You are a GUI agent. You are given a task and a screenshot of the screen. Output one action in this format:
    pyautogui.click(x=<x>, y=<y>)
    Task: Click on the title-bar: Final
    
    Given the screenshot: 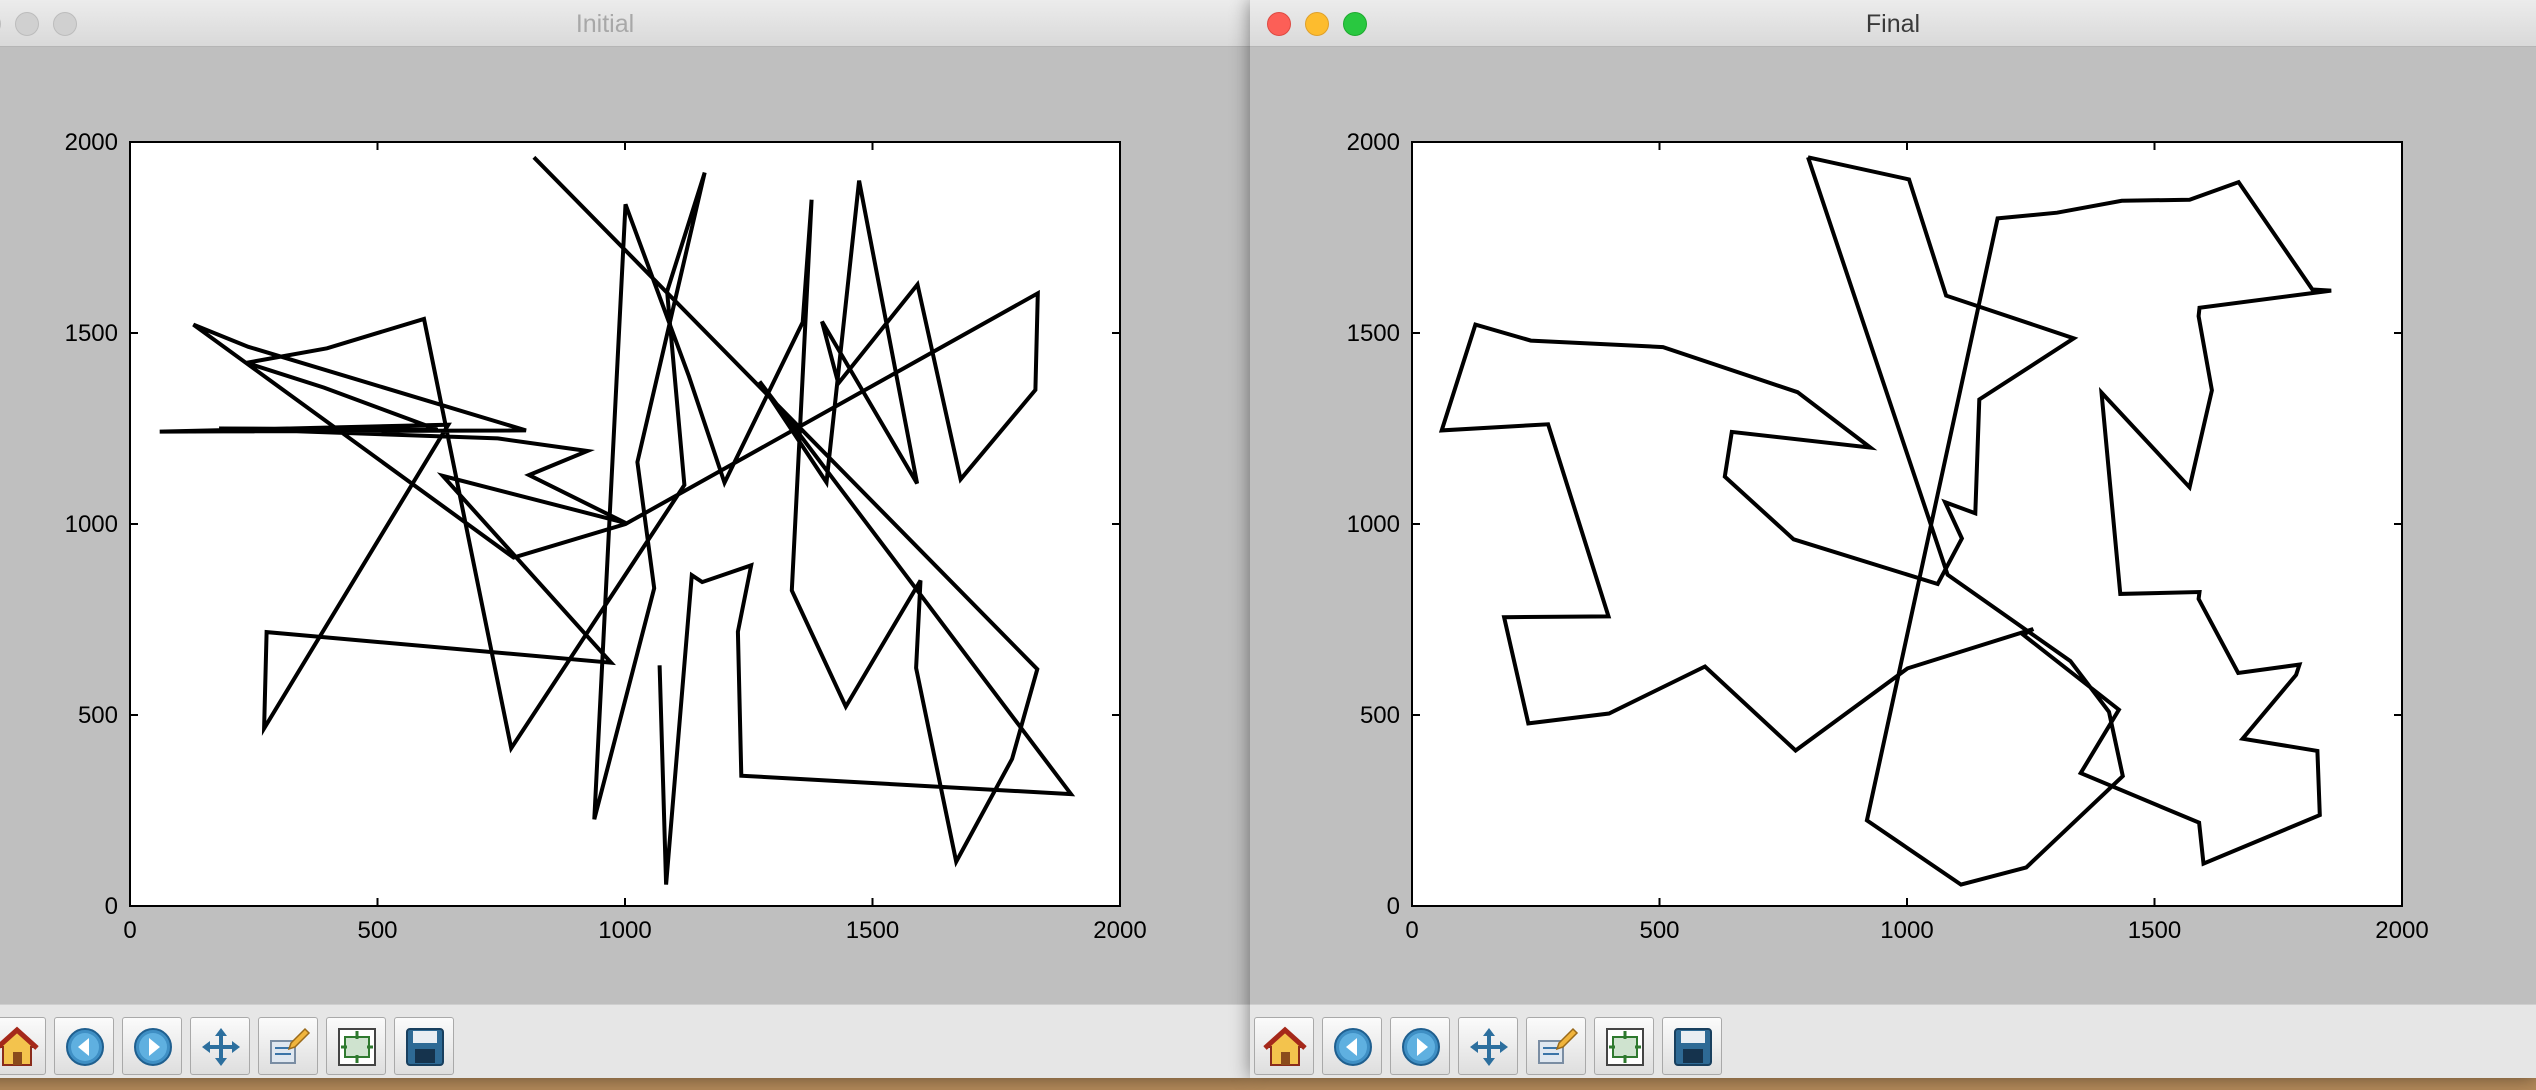 What is the action you would take?
    pyautogui.click(x=1893, y=23)
    